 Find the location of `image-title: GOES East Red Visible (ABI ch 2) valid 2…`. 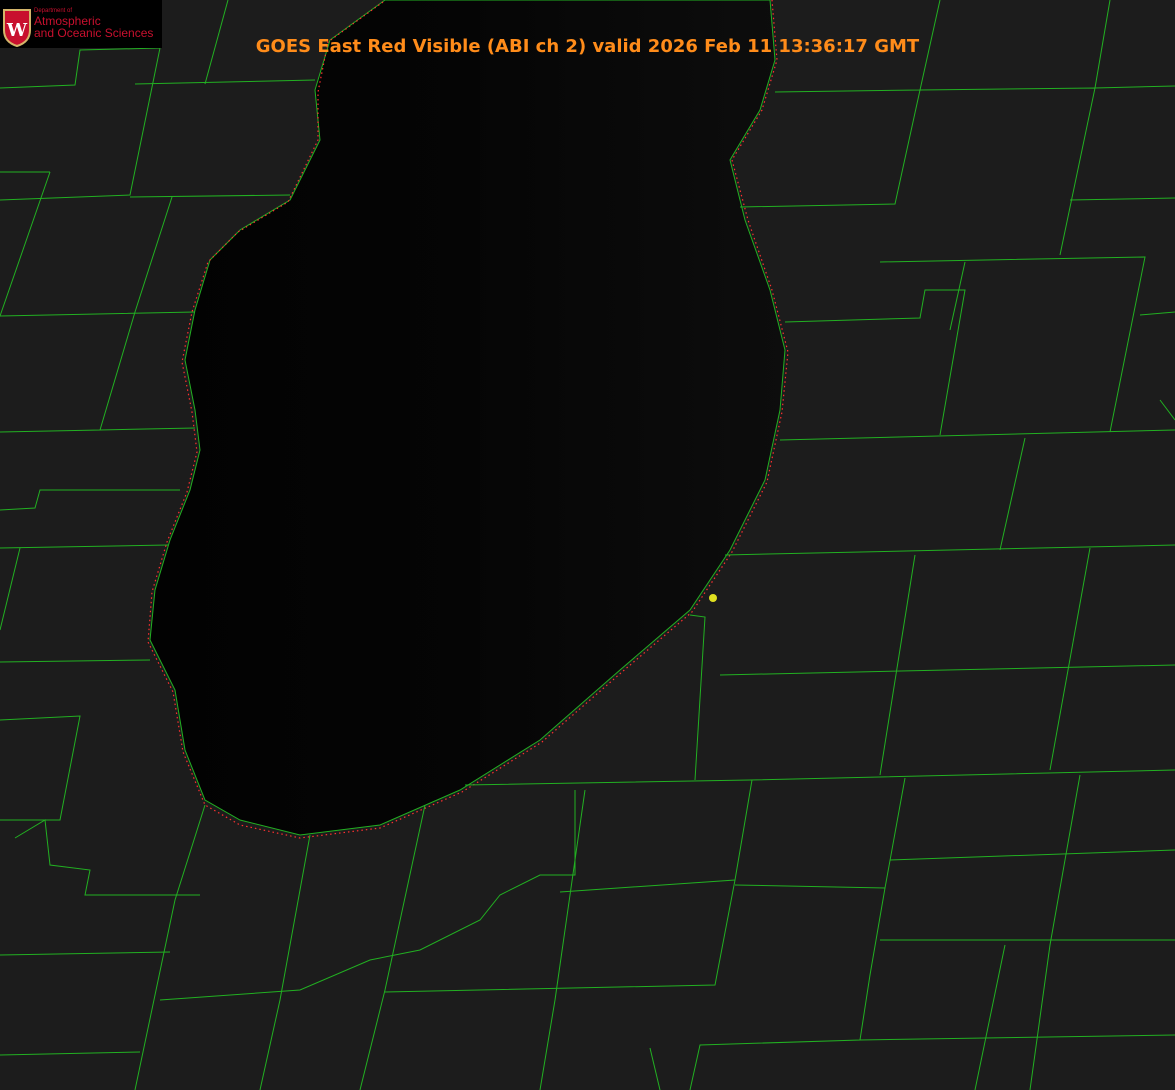

image-title: GOES East Red Visible (ABI ch 2) valid 2… is located at coordinates (587, 46).